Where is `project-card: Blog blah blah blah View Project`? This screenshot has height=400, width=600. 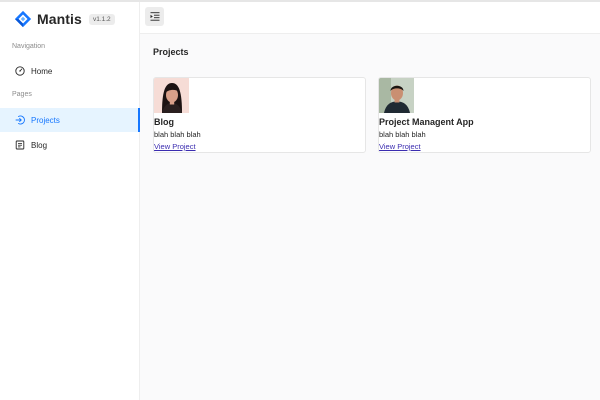 project-card: Blog blah blah blah View Project is located at coordinates (259, 115).